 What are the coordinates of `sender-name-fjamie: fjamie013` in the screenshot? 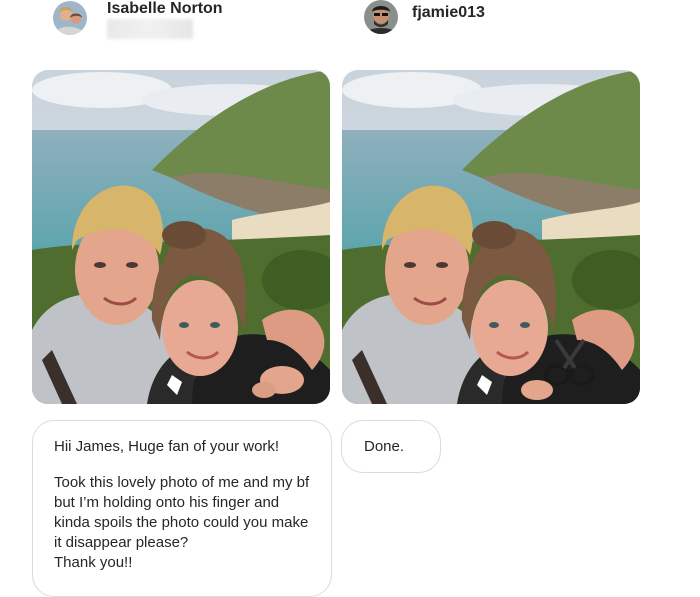 It's located at (448, 13).